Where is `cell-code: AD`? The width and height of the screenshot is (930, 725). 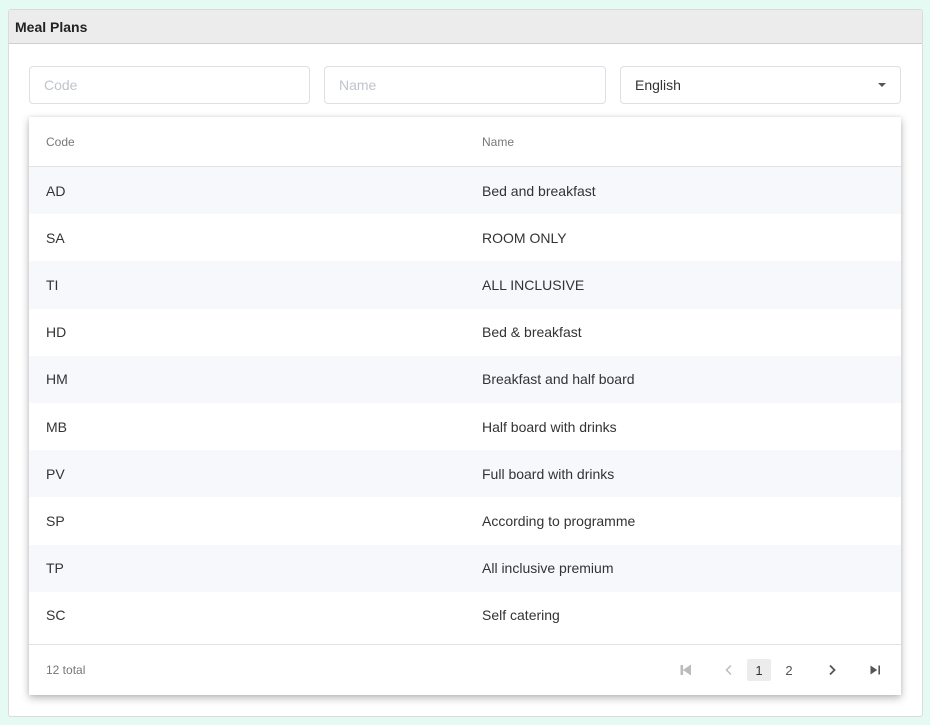
cell-code: AD is located at coordinates (56, 190).